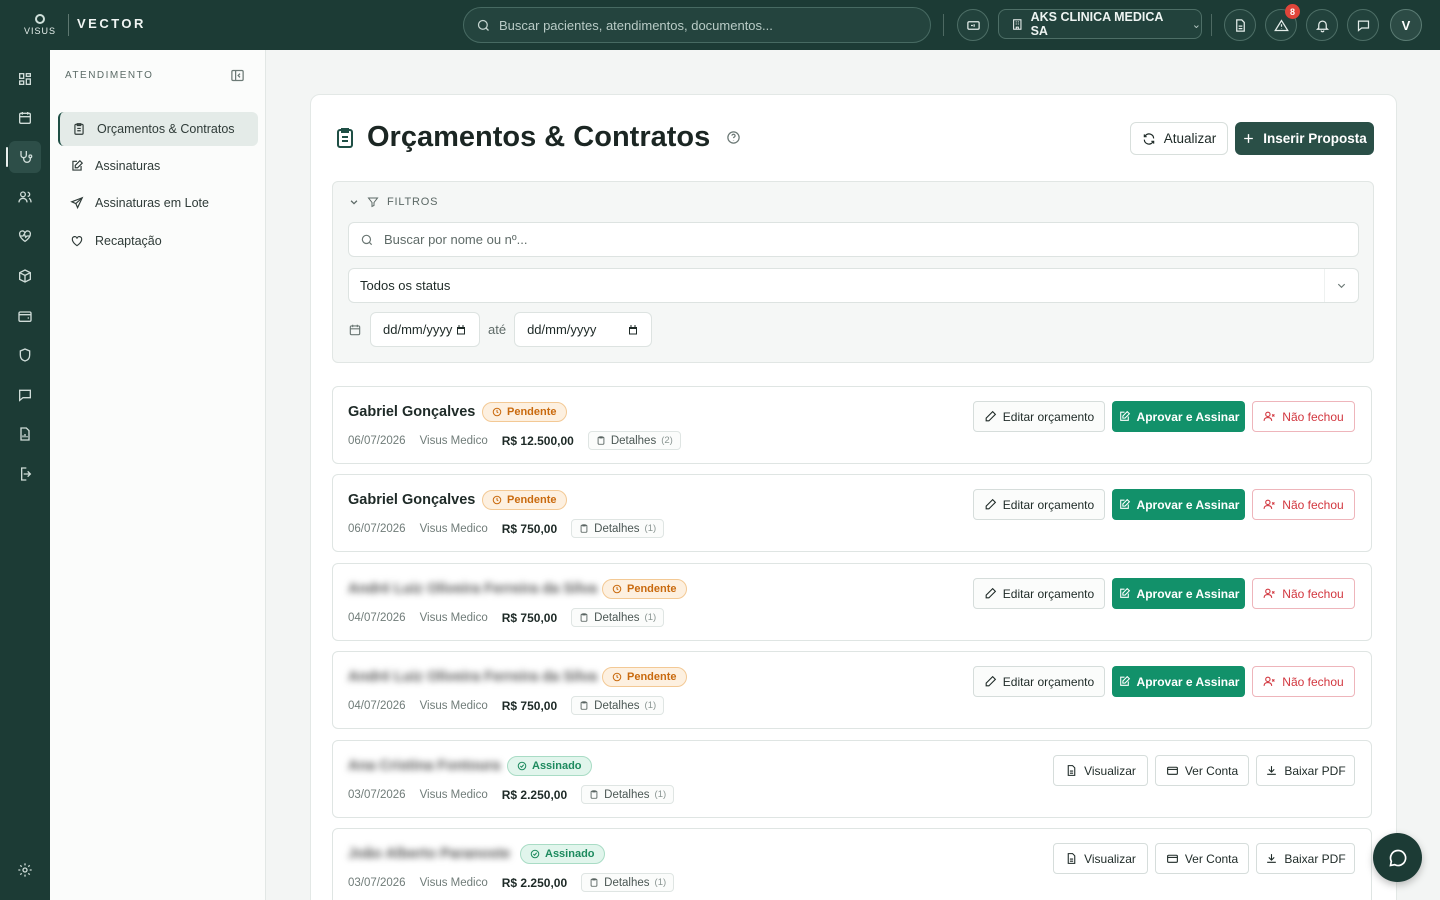  I want to click on download-icon, so click(1272, 858).